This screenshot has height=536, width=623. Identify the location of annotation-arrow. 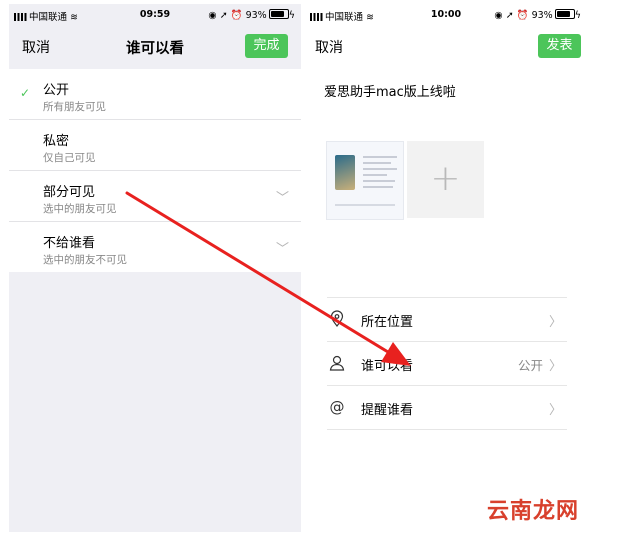
(268, 278).